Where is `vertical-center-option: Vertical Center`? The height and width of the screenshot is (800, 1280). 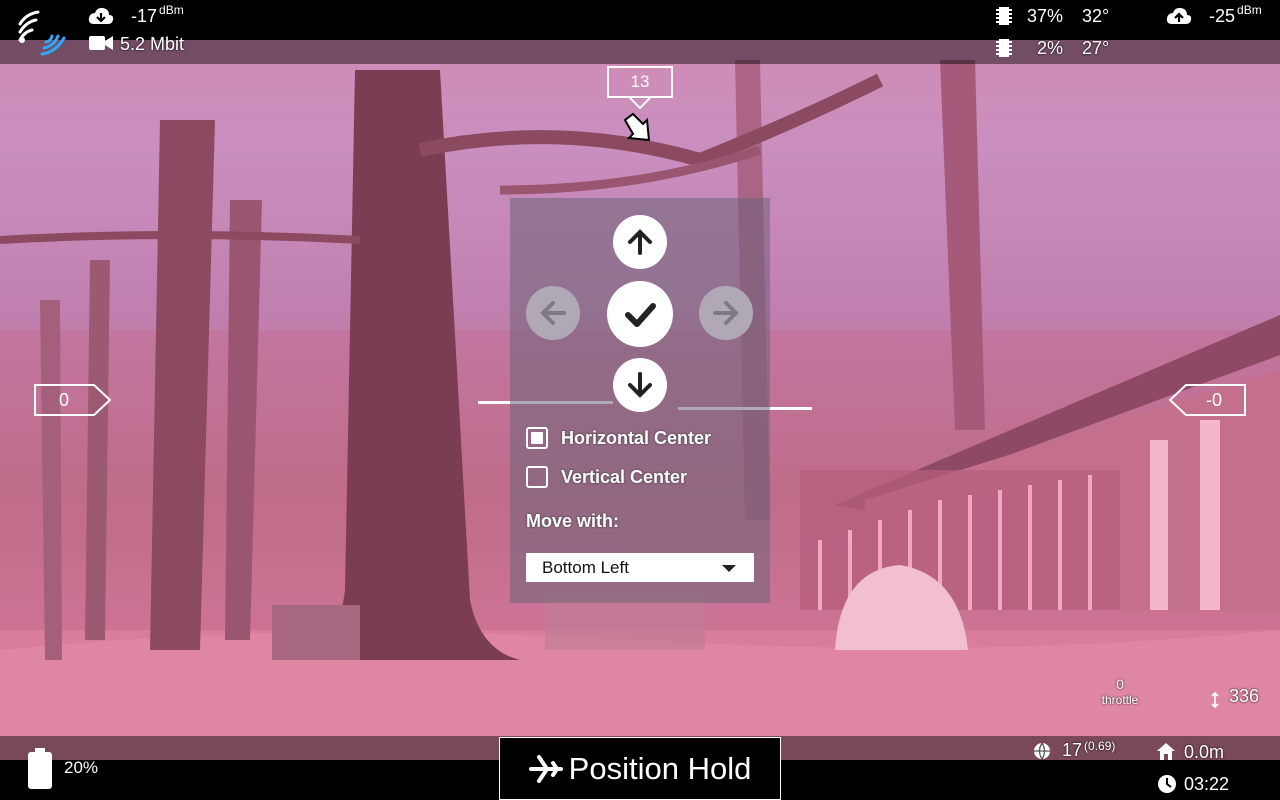 vertical-center-option: Vertical Center is located at coordinates (606, 477).